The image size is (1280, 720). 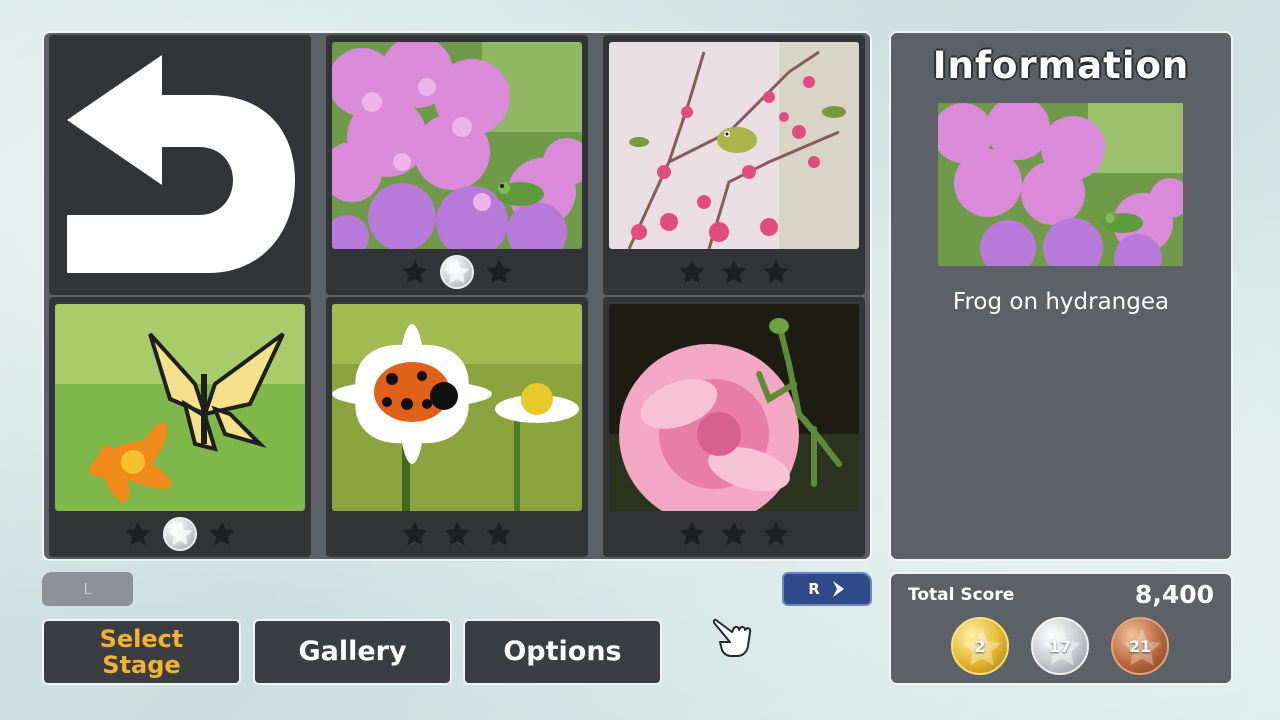 I want to click on back-tile, so click(x=180, y=165).